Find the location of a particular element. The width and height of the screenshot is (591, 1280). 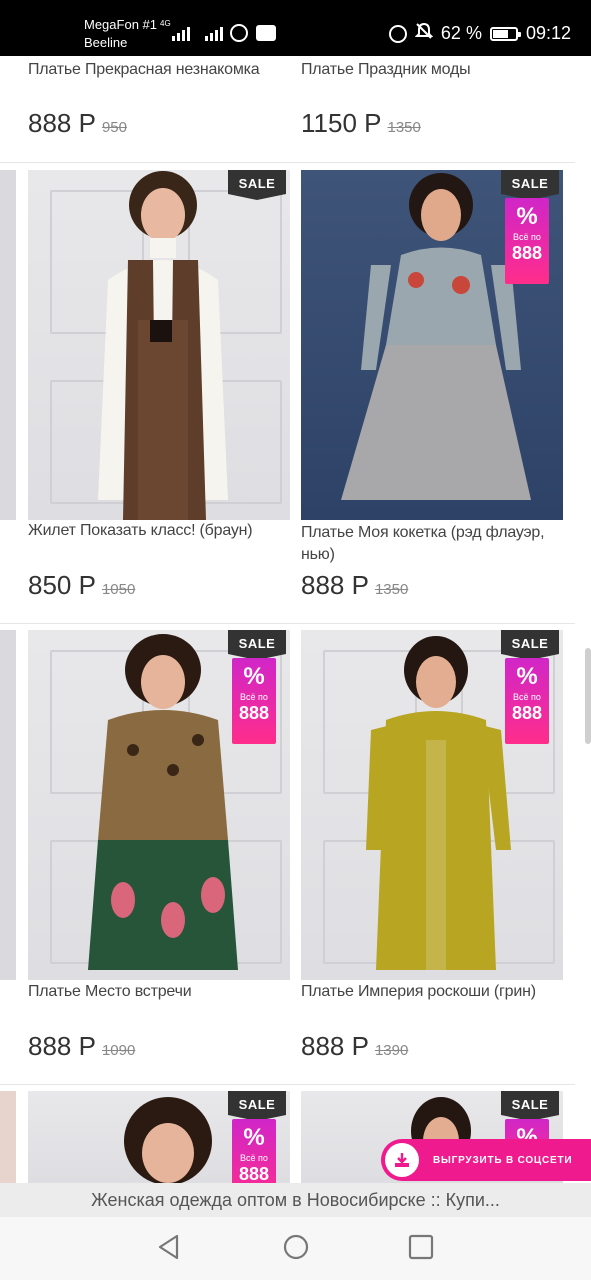

battery-percent: 62 % is located at coordinates (461, 33).